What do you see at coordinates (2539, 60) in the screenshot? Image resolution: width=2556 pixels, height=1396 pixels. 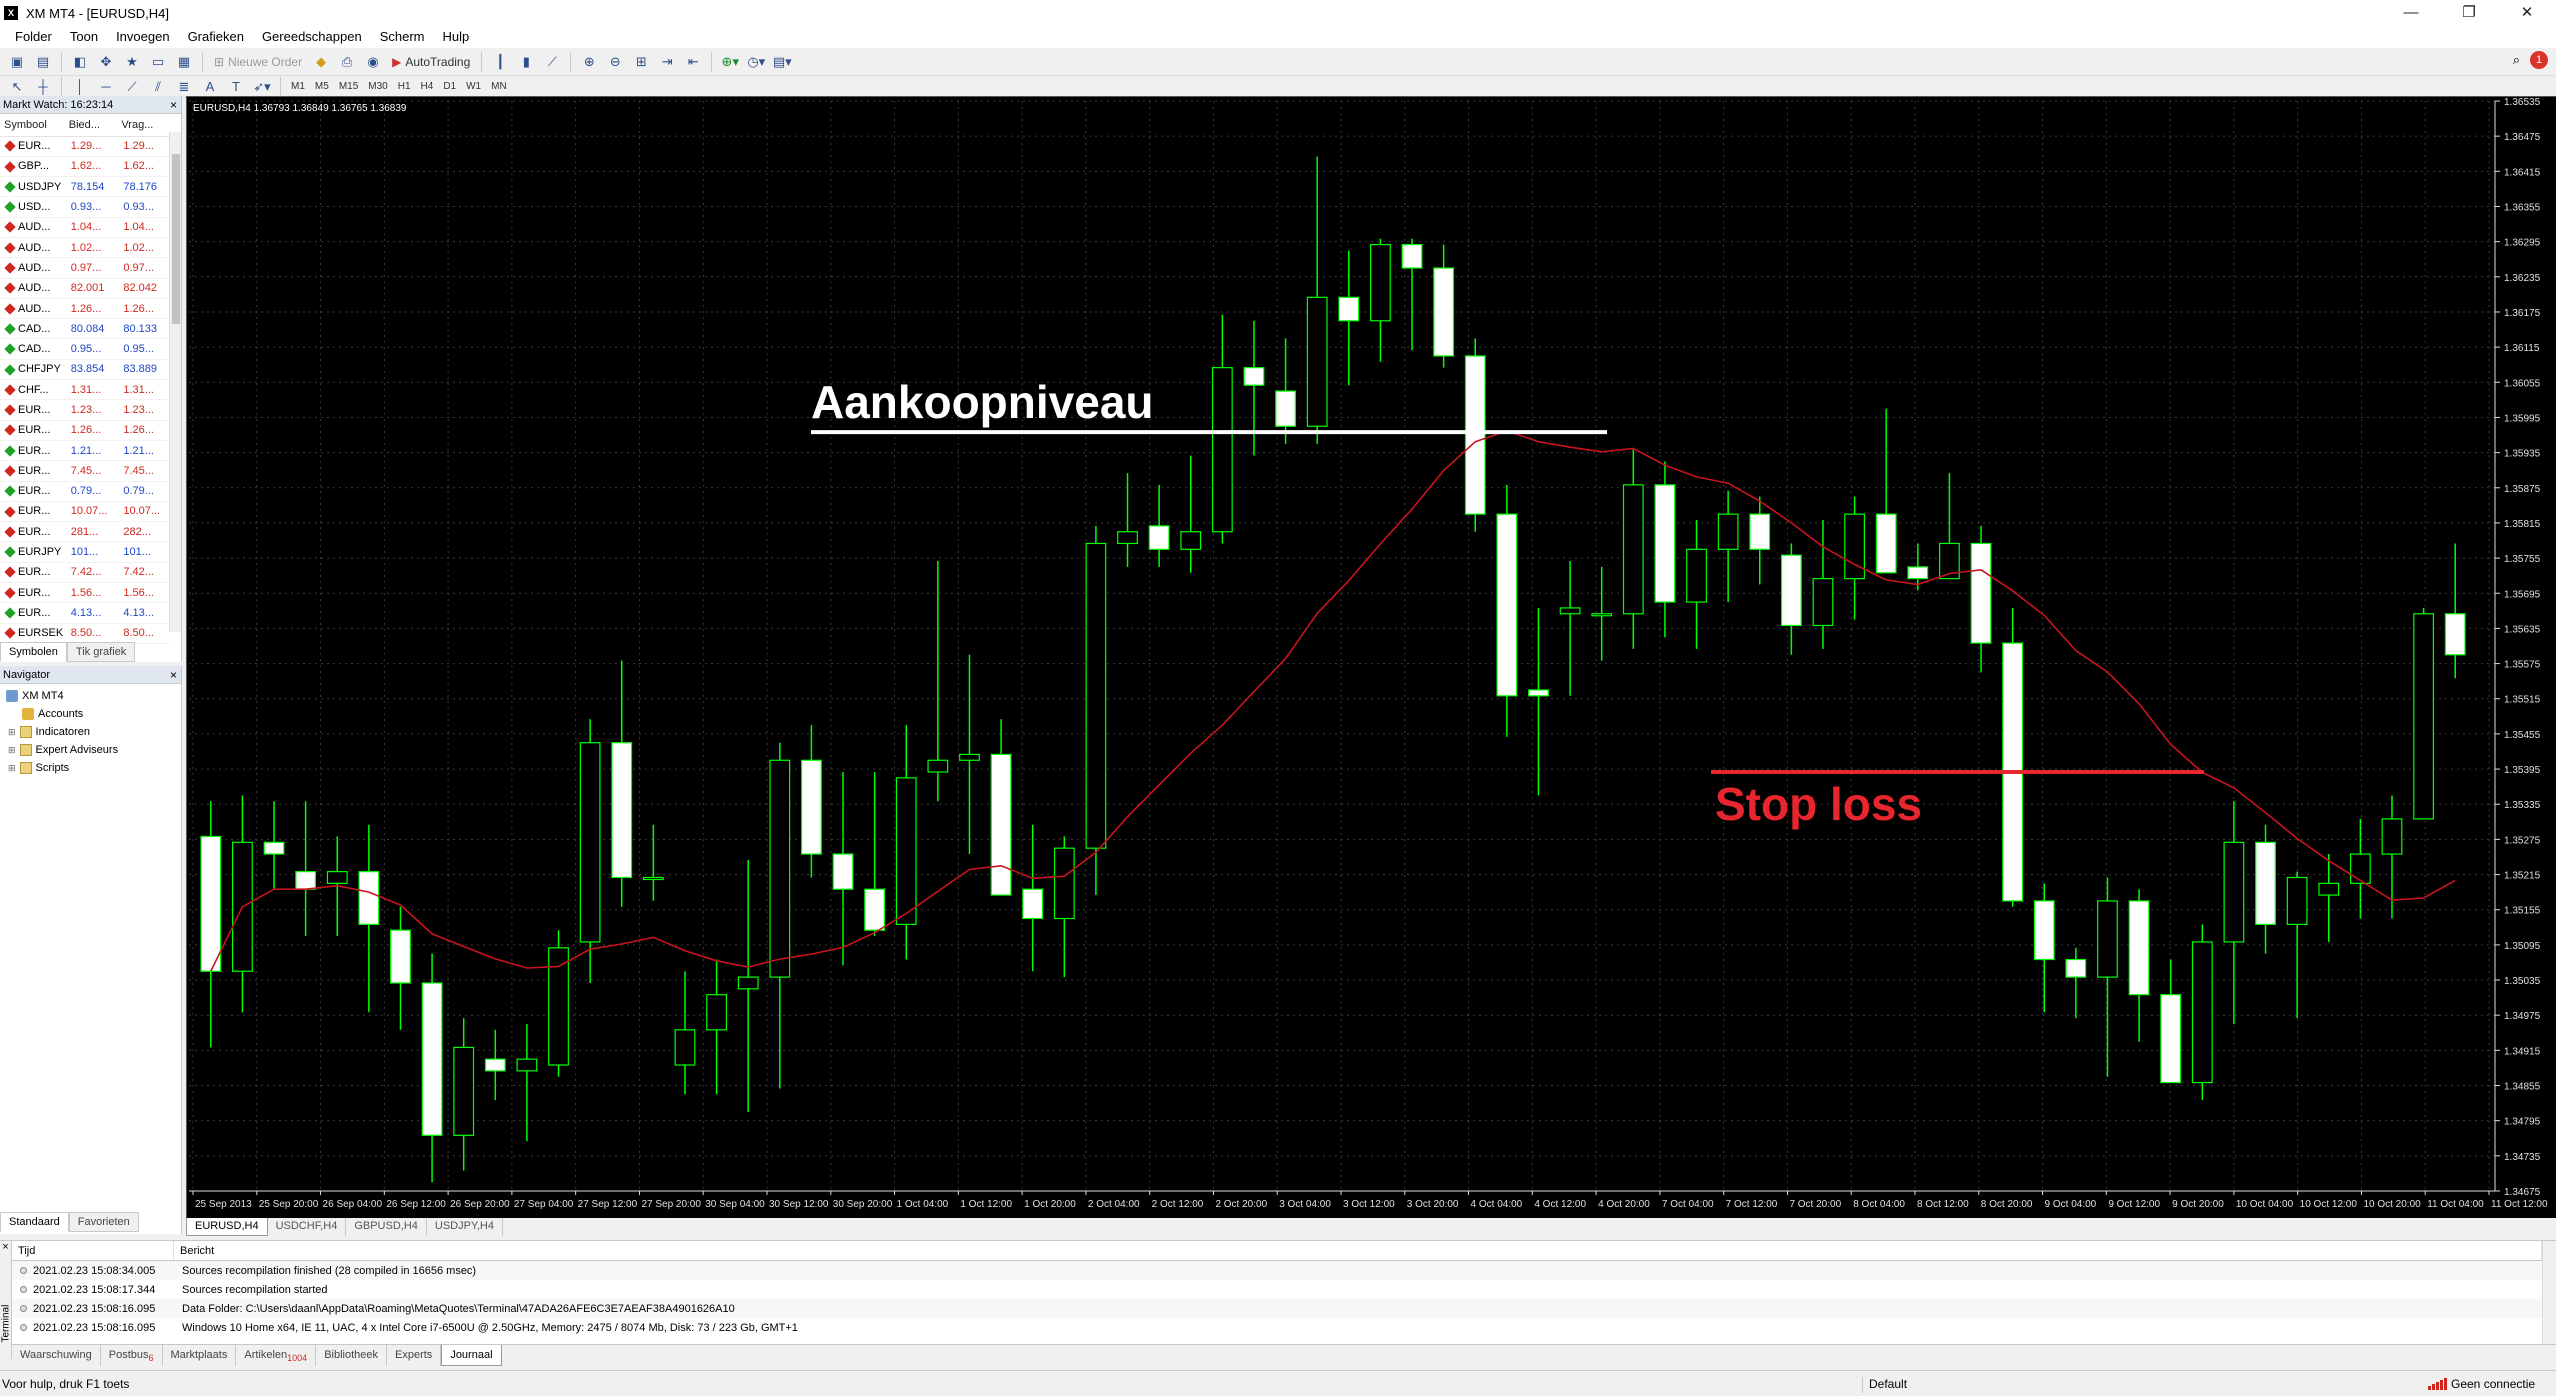 I see `notification-badge: 1` at bounding box center [2539, 60].